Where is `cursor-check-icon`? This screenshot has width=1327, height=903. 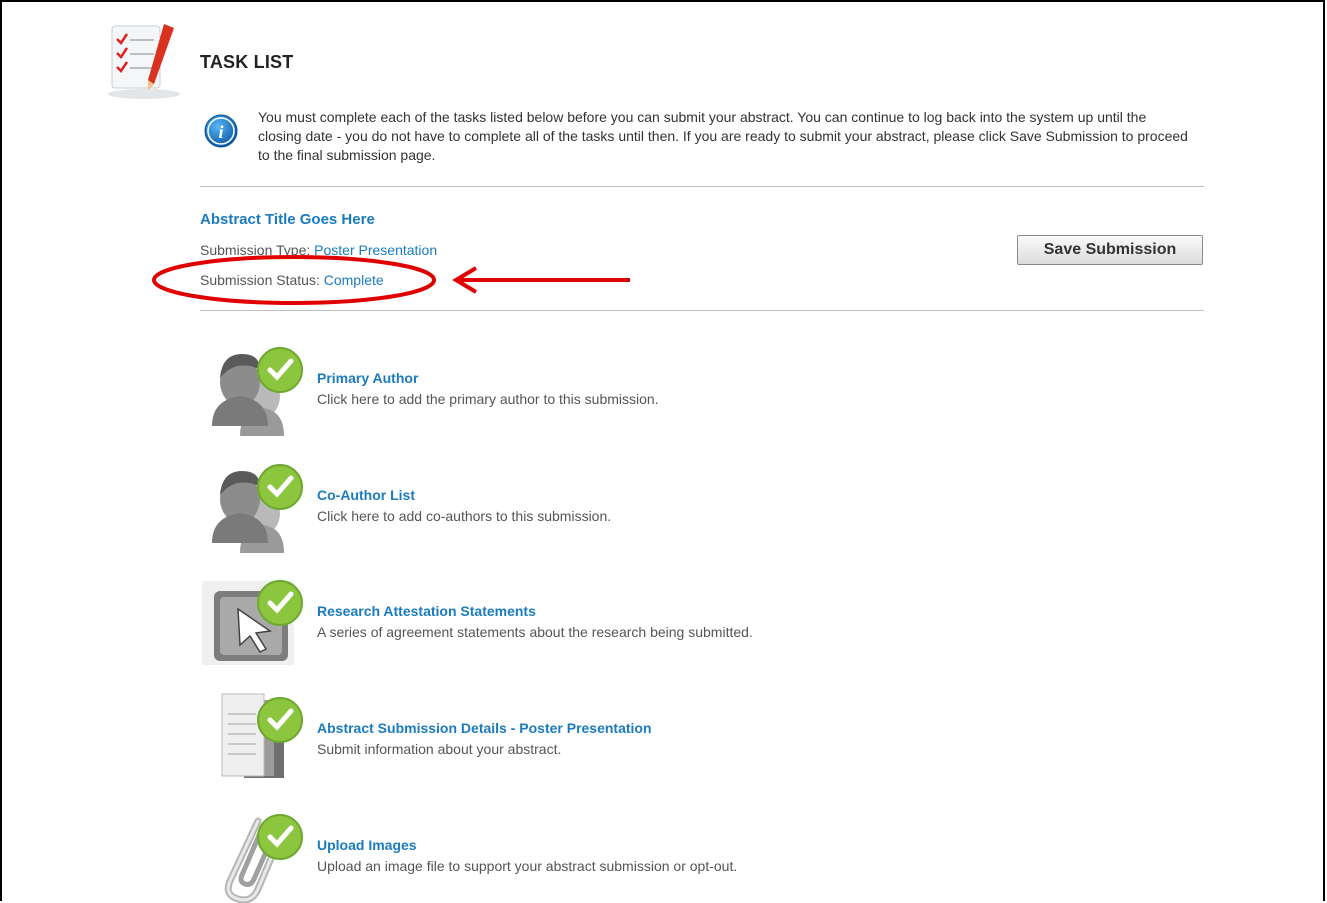
cursor-check-icon is located at coordinates (252, 622).